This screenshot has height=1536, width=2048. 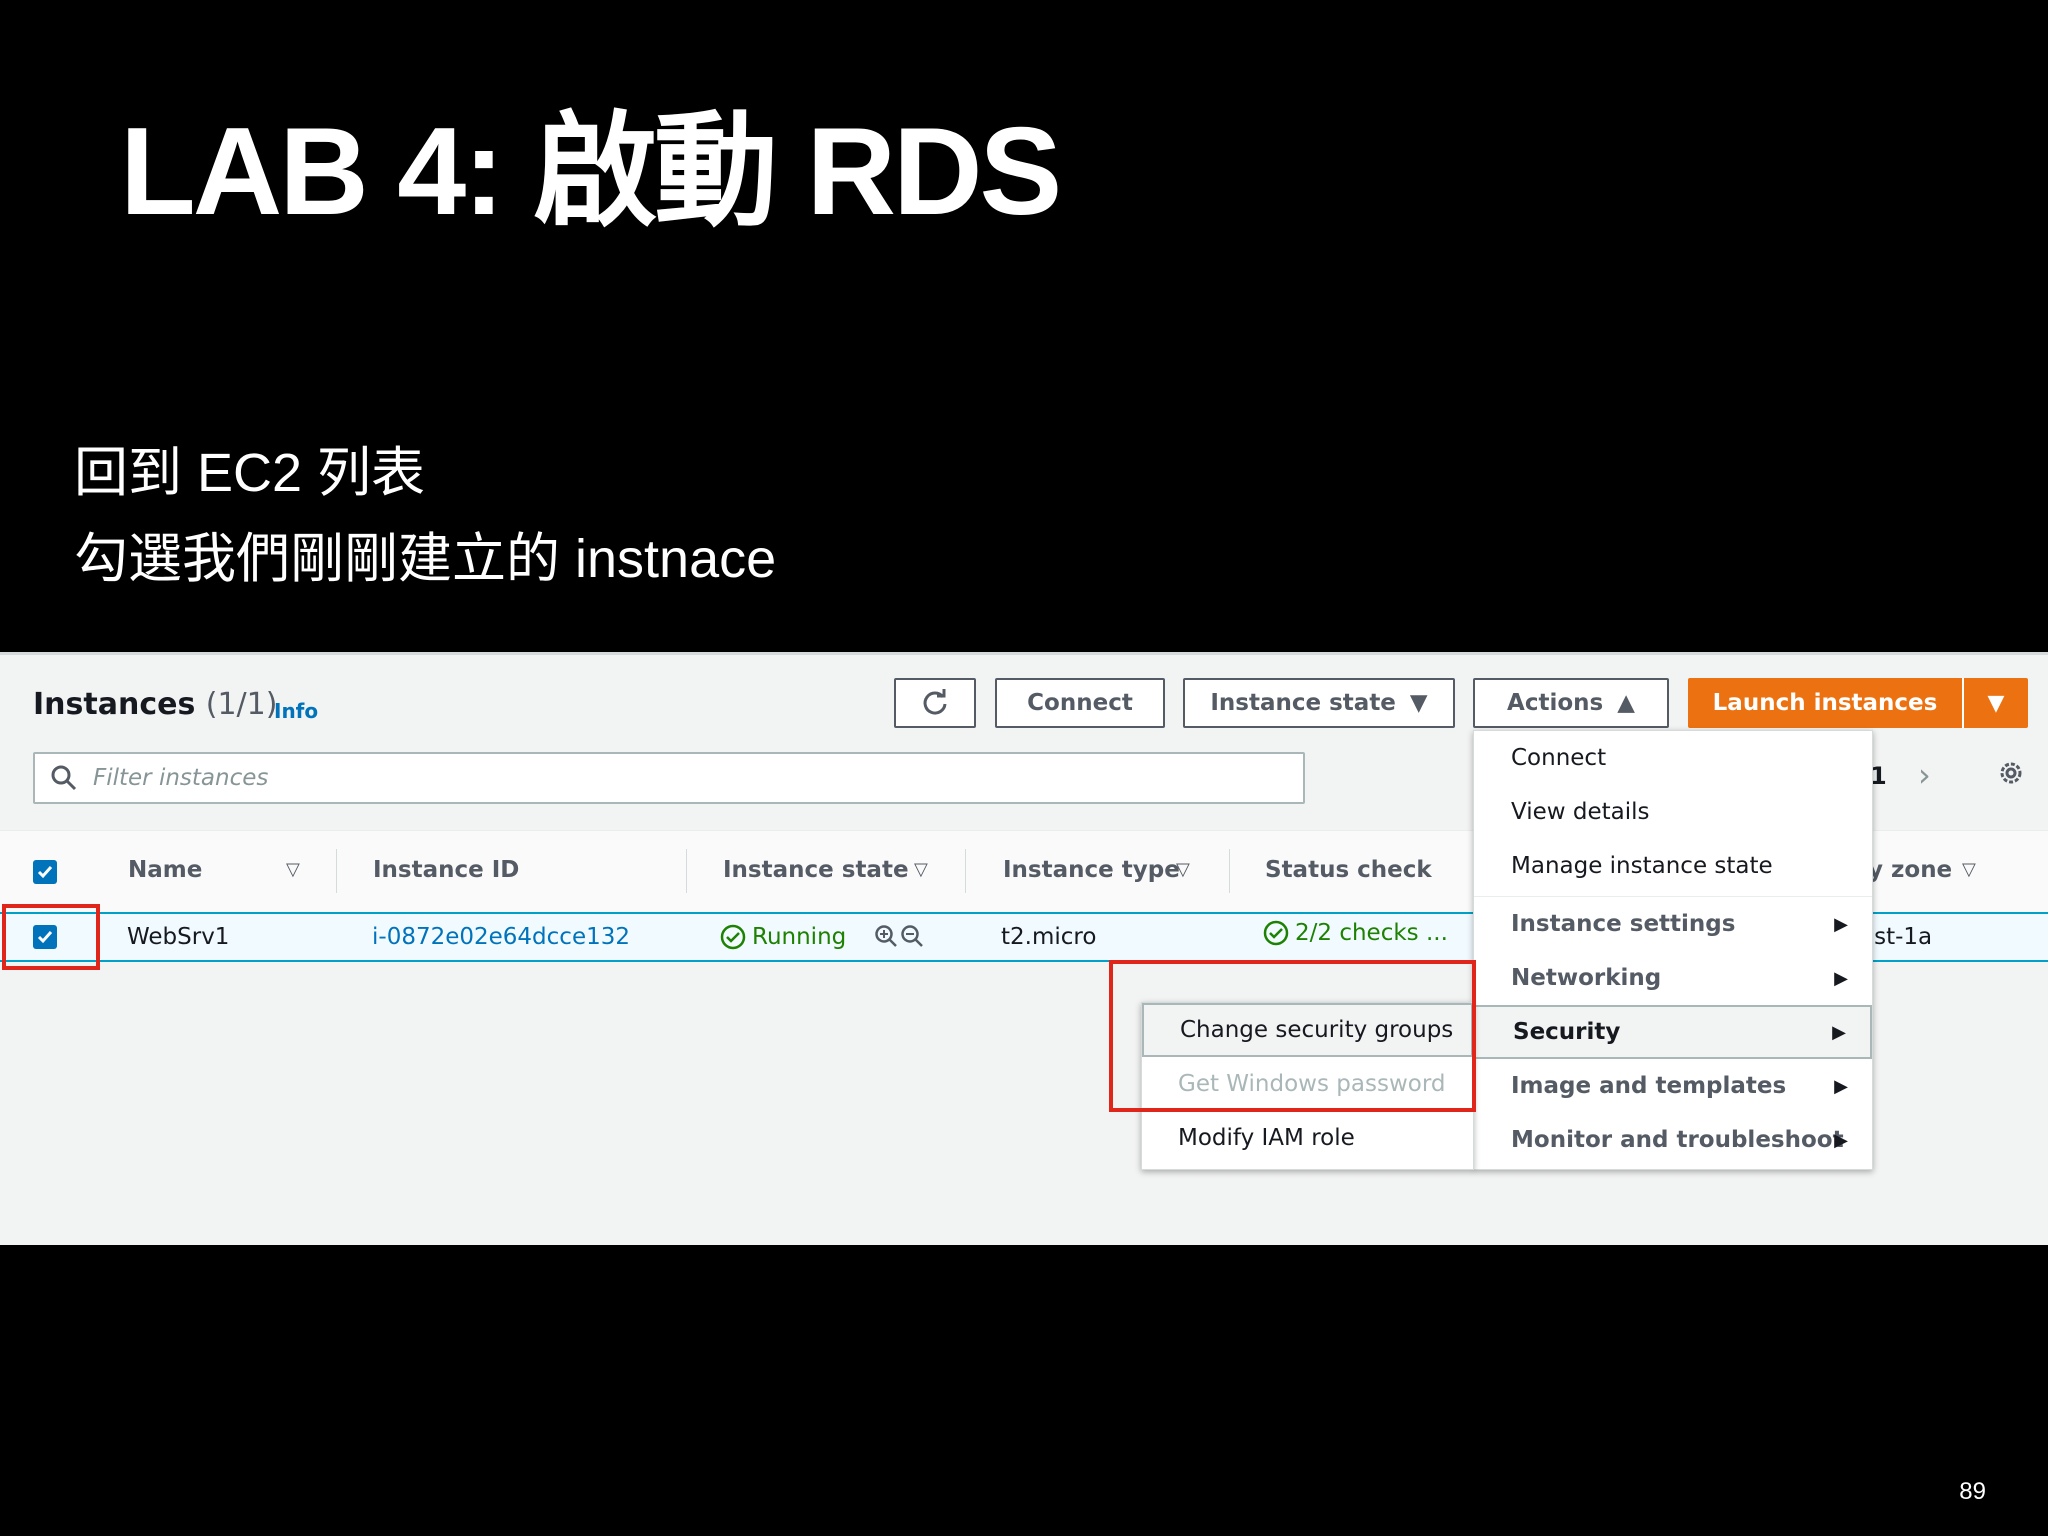 What do you see at coordinates (1091, 870) in the screenshot?
I see `column-header-instance-type: Instance type` at bounding box center [1091, 870].